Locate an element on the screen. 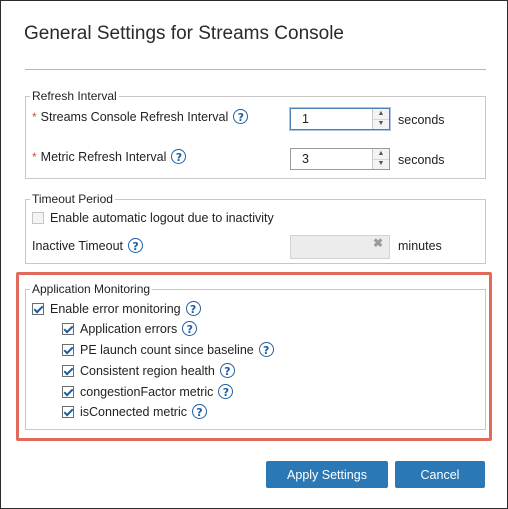 The height and width of the screenshot is (509, 508). inactive-timeout-label: Inactive Timeout is located at coordinates (78, 245).